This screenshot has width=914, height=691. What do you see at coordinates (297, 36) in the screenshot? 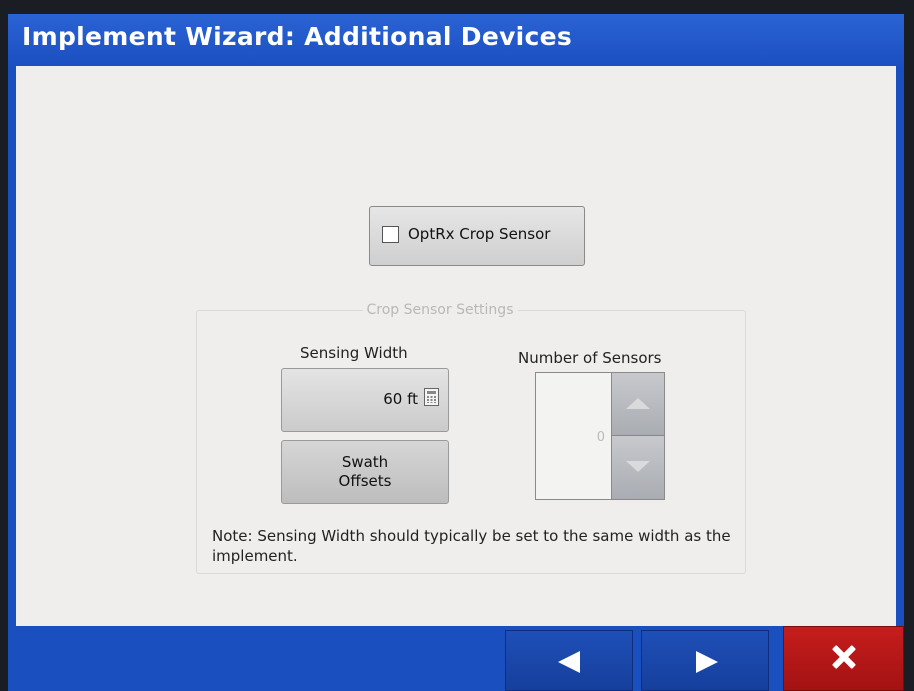
I see `page-title: Implement Wizard: Additional Devices` at bounding box center [297, 36].